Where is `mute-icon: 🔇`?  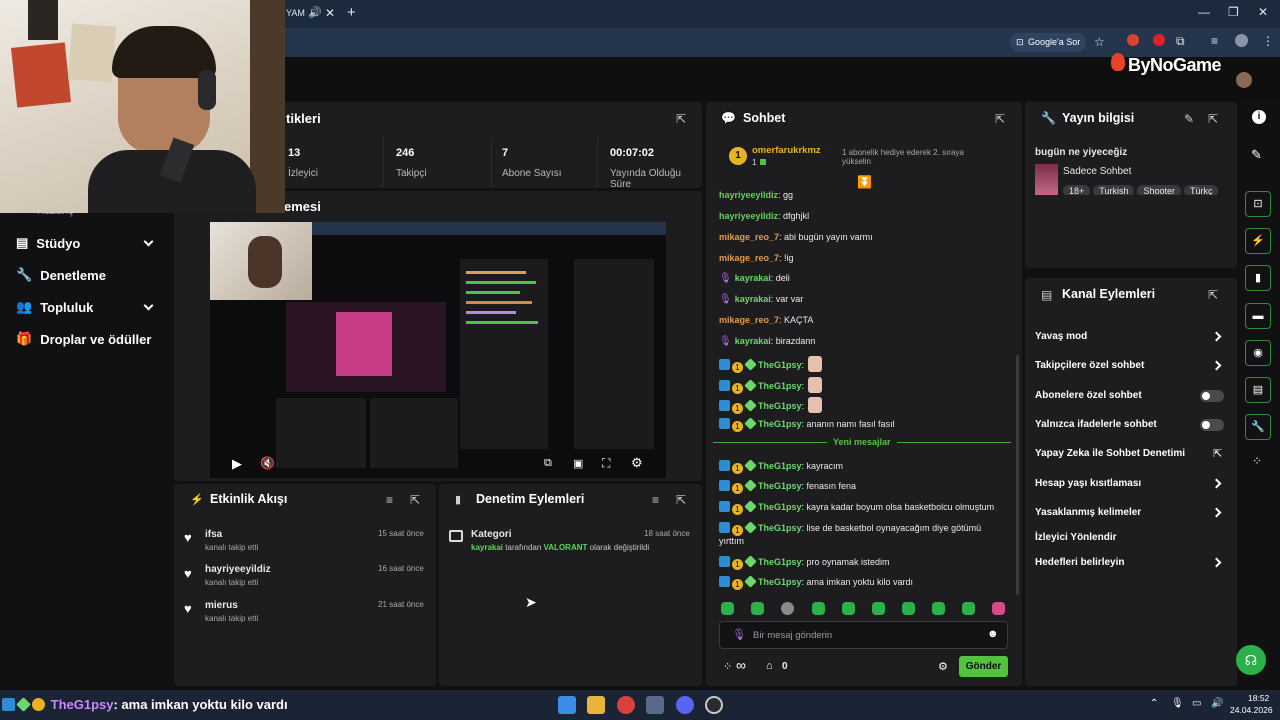 mute-icon: 🔇 is located at coordinates (267, 463).